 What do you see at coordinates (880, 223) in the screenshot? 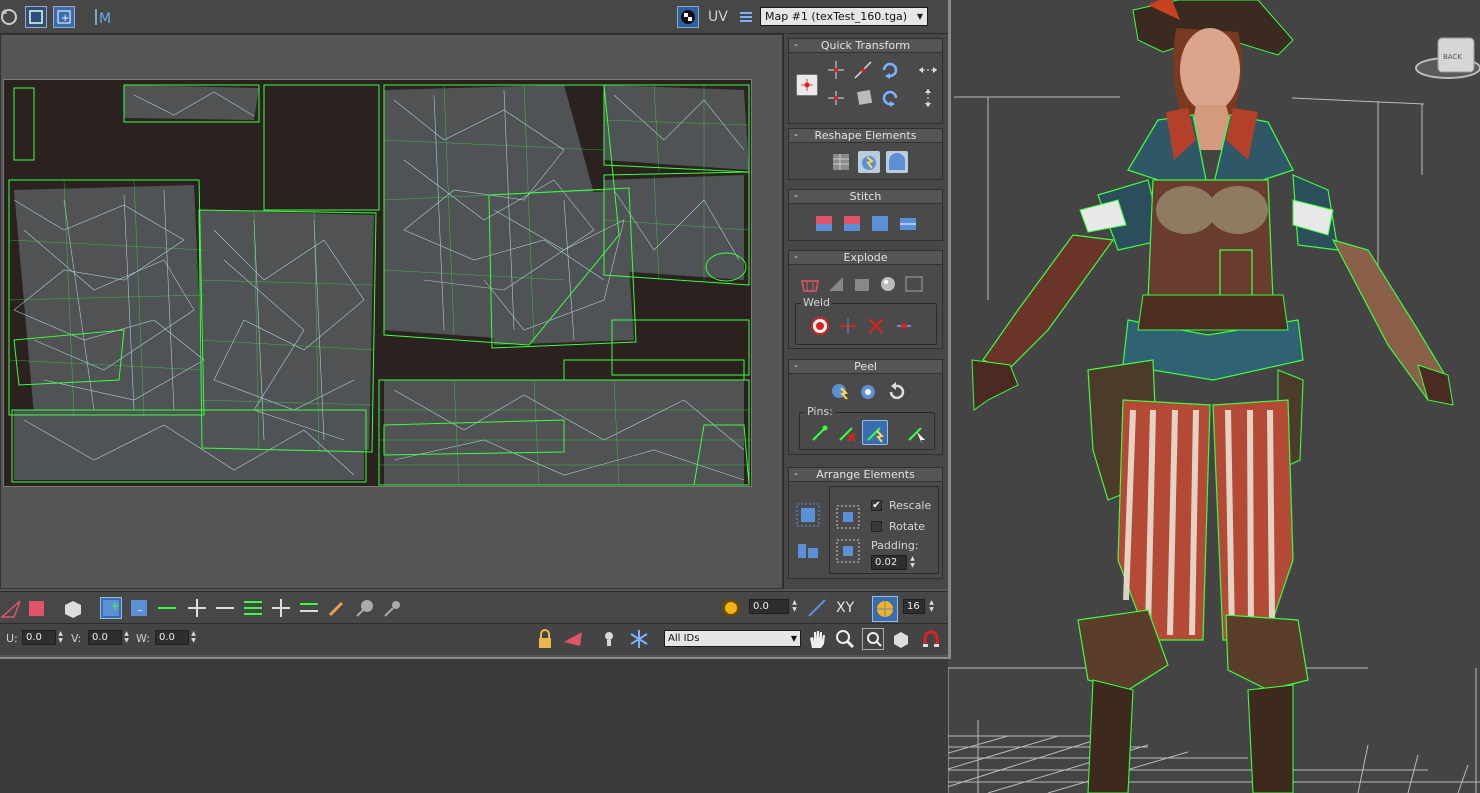
I see `stitch-to-source-icon` at bounding box center [880, 223].